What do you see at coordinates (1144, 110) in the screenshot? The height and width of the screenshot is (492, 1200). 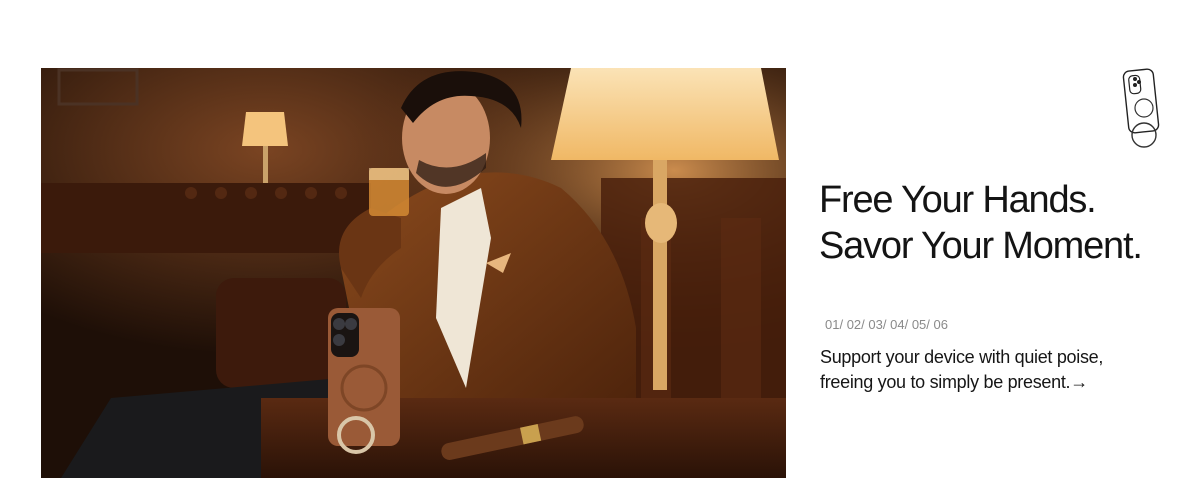 I see `phone-case-ring-icon` at bounding box center [1144, 110].